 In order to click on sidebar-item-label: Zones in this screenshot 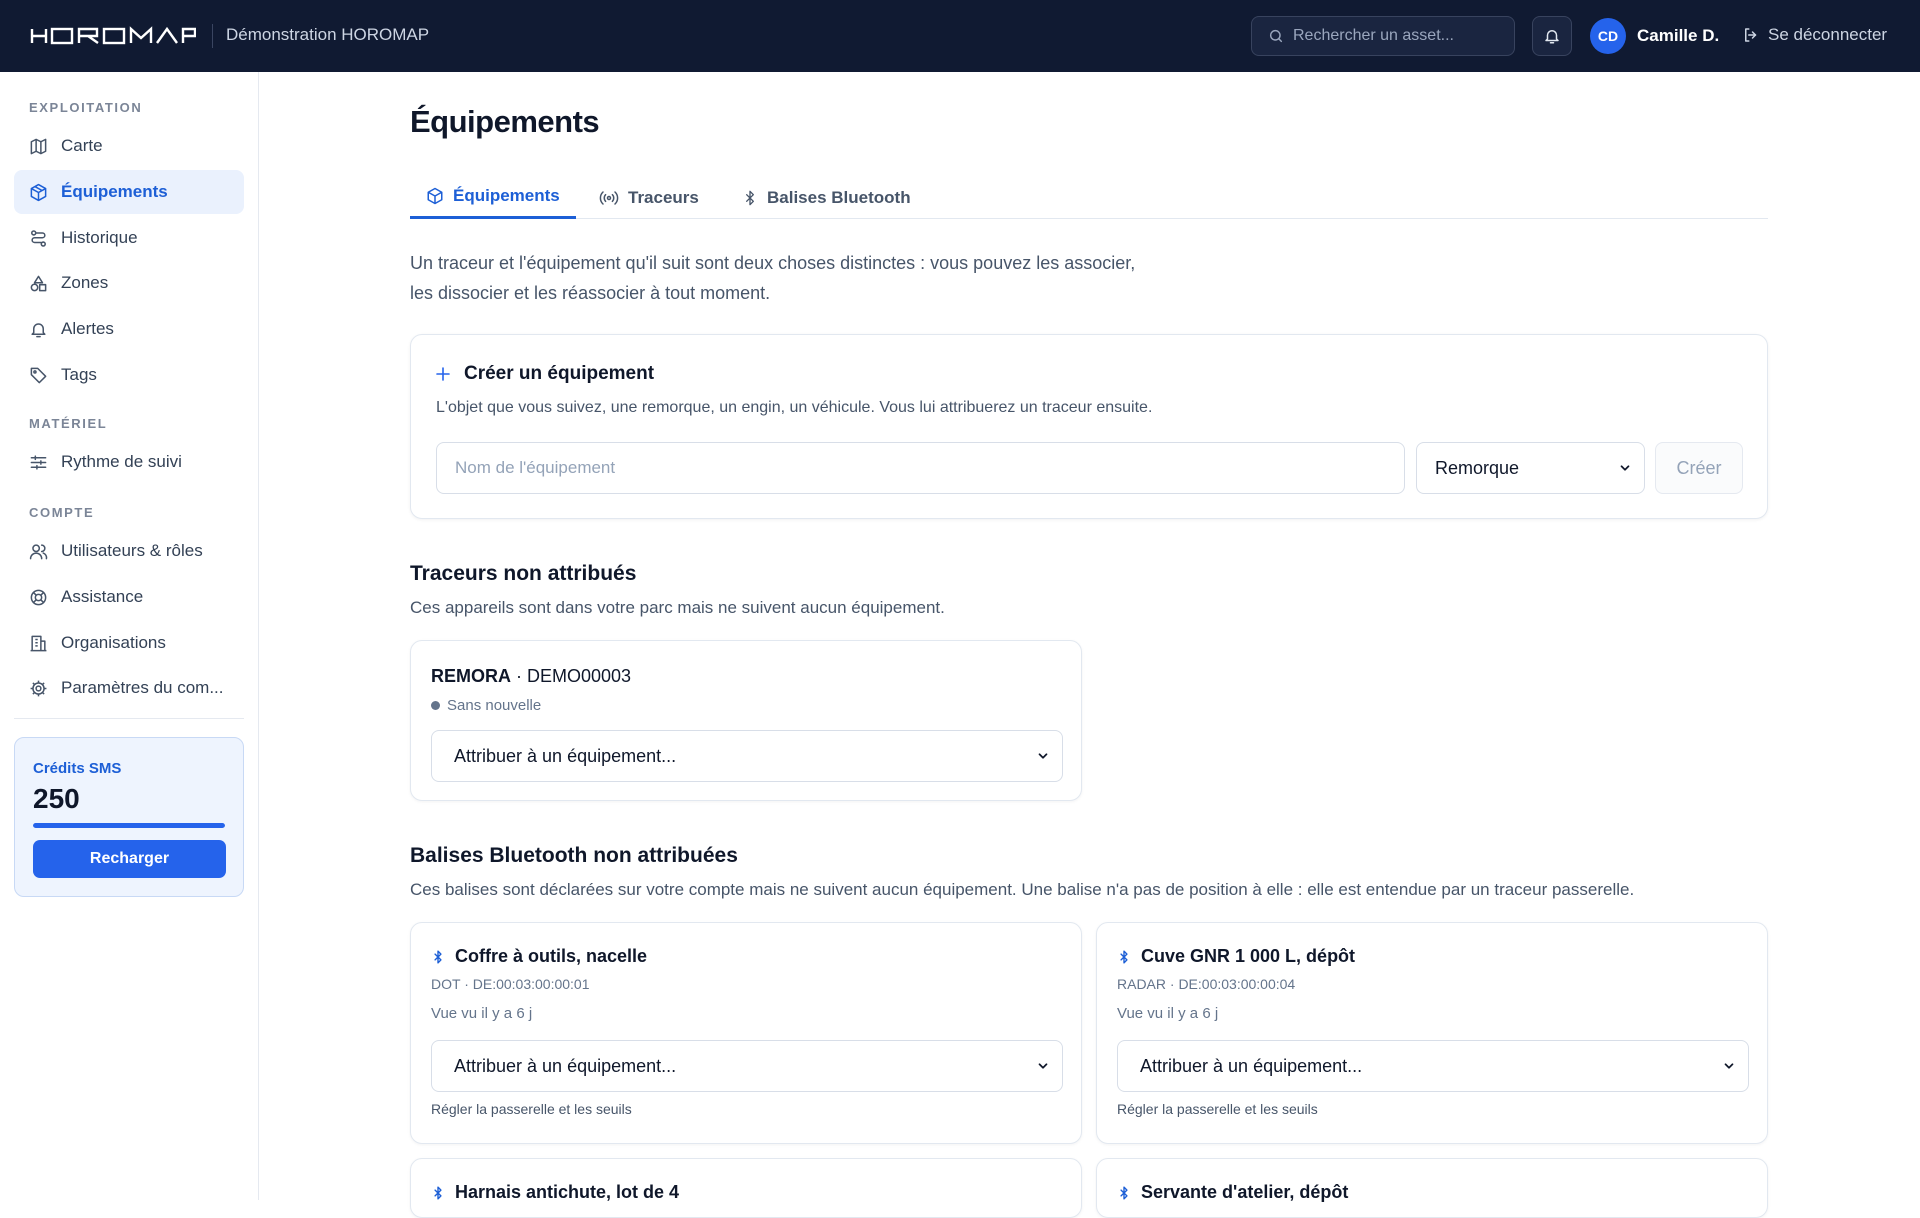, I will do `click(85, 282)`.